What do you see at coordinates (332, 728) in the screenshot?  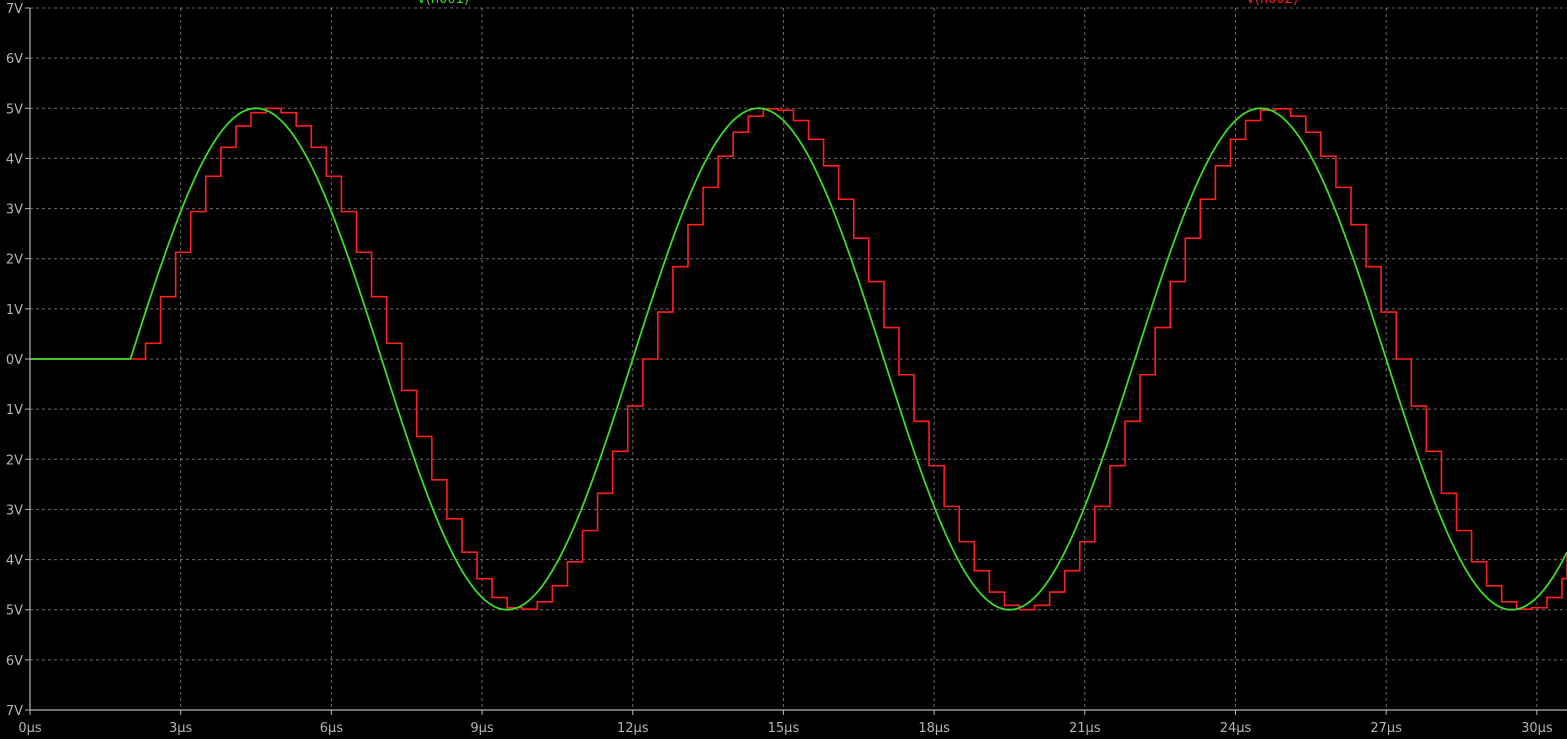 I see `x-tick-label: 6µs` at bounding box center [332, 728].